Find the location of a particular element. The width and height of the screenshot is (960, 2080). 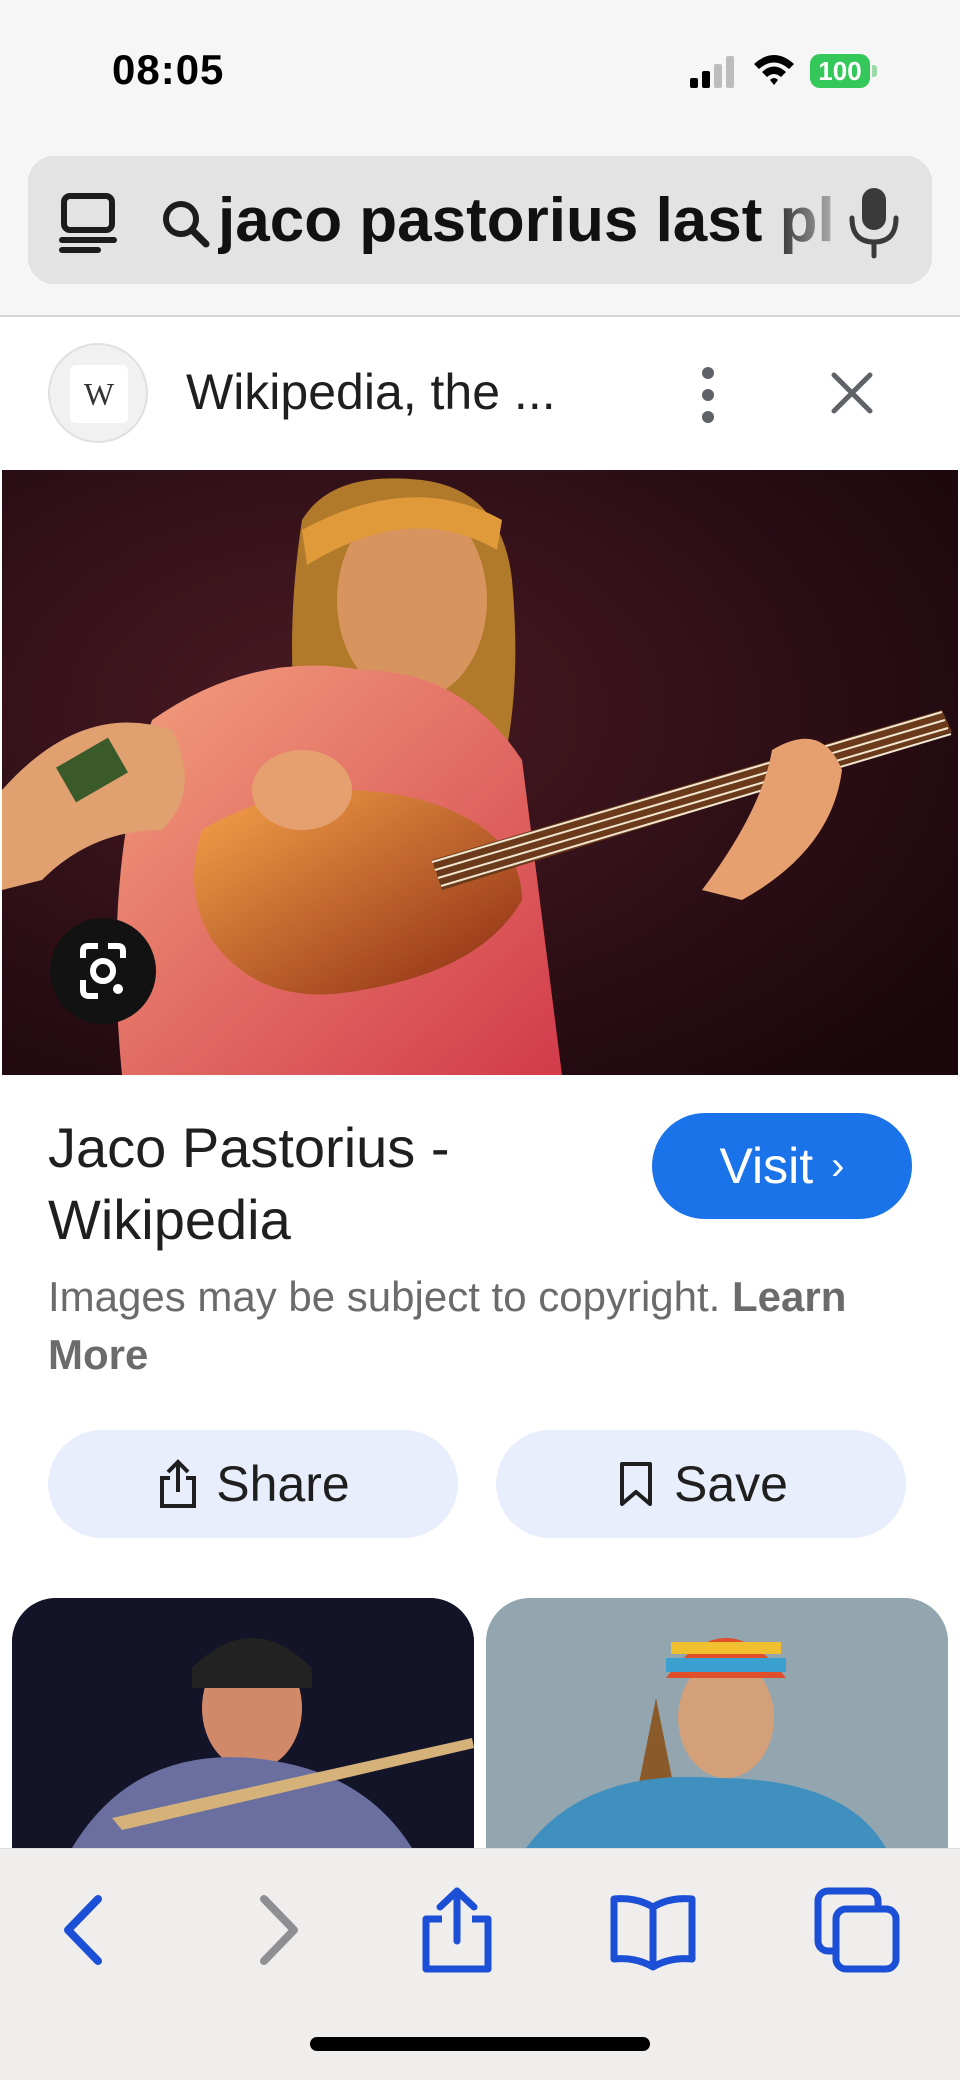

search-icon is located at coordinates (186, 224).